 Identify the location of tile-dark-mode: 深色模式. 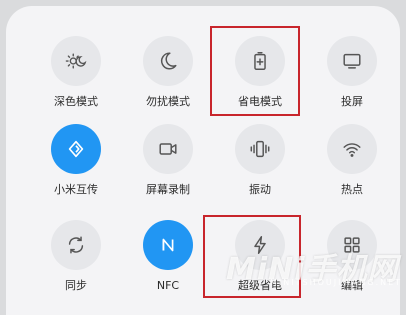
(76, 78).